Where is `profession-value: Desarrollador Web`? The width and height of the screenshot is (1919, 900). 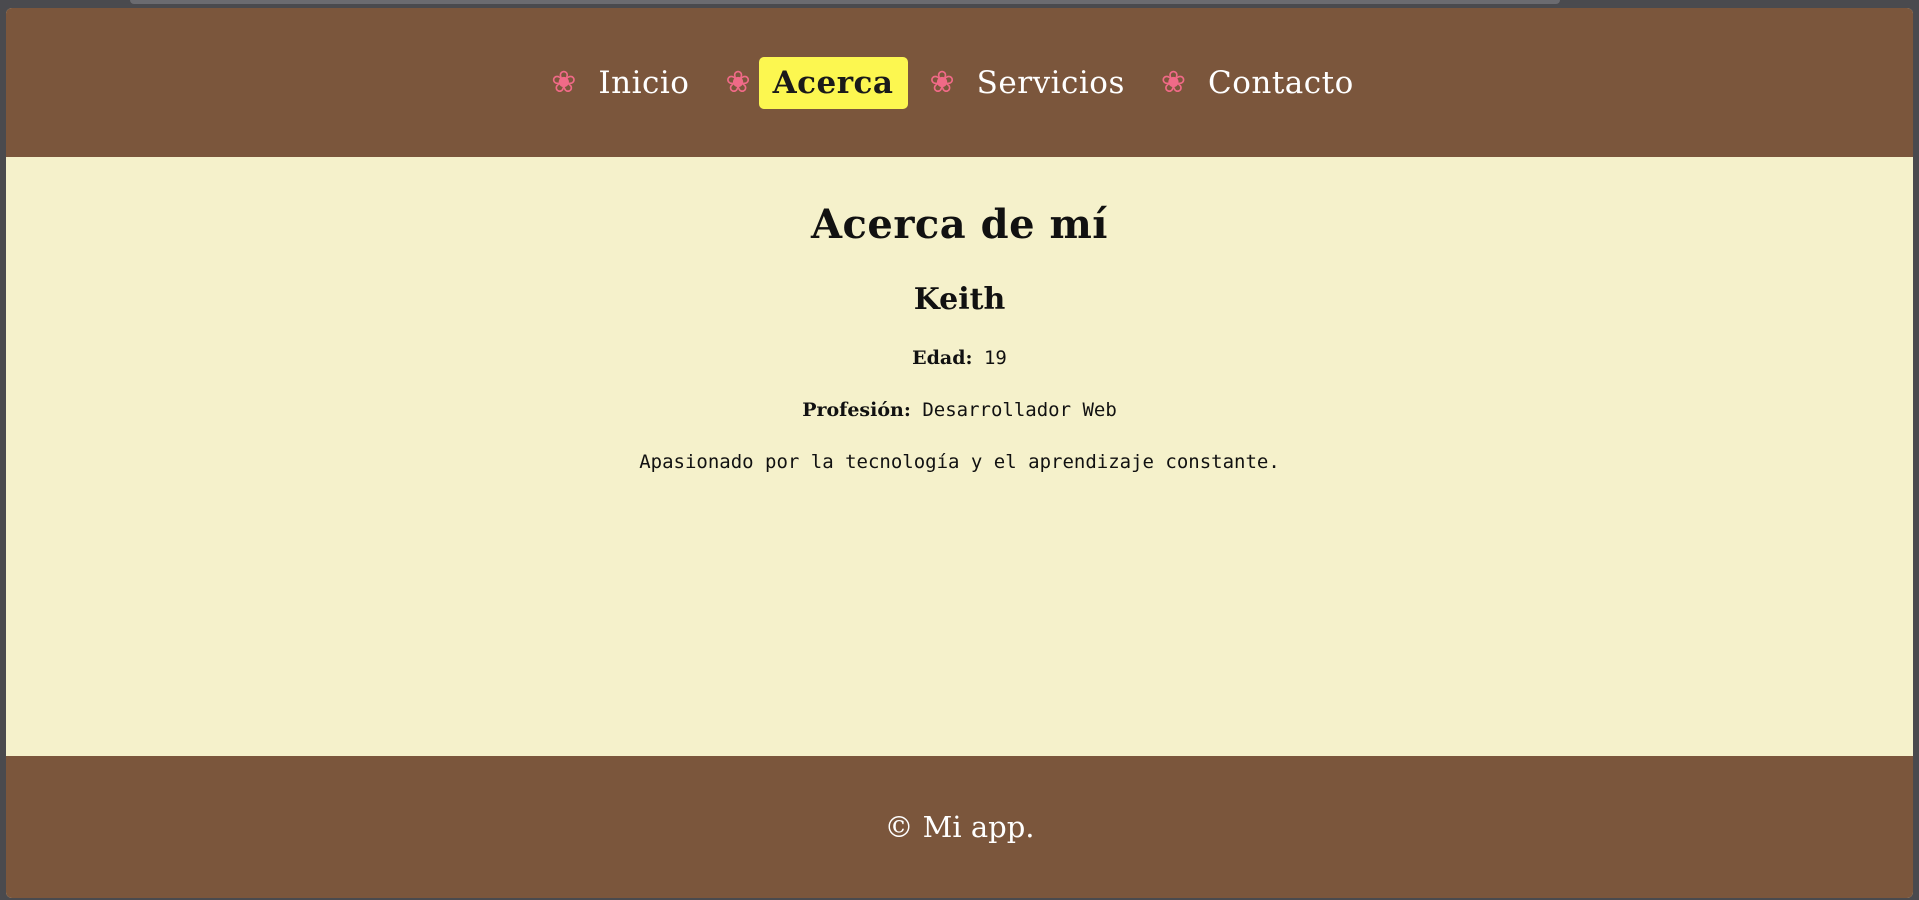 profession-value: Desarrollador Web is located at coordinates (1019, 410).